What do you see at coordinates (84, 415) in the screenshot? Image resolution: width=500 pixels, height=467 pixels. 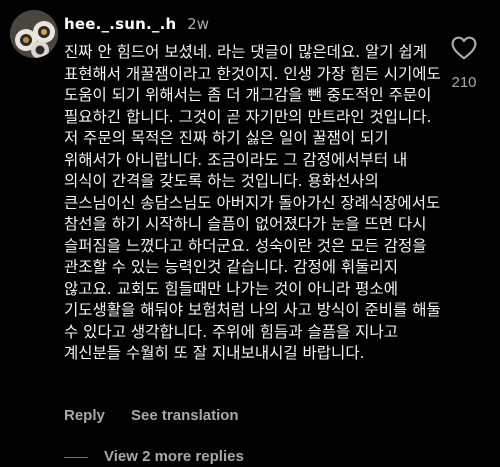 I see `reply-button: Reply` at bounding box center [84, 415].